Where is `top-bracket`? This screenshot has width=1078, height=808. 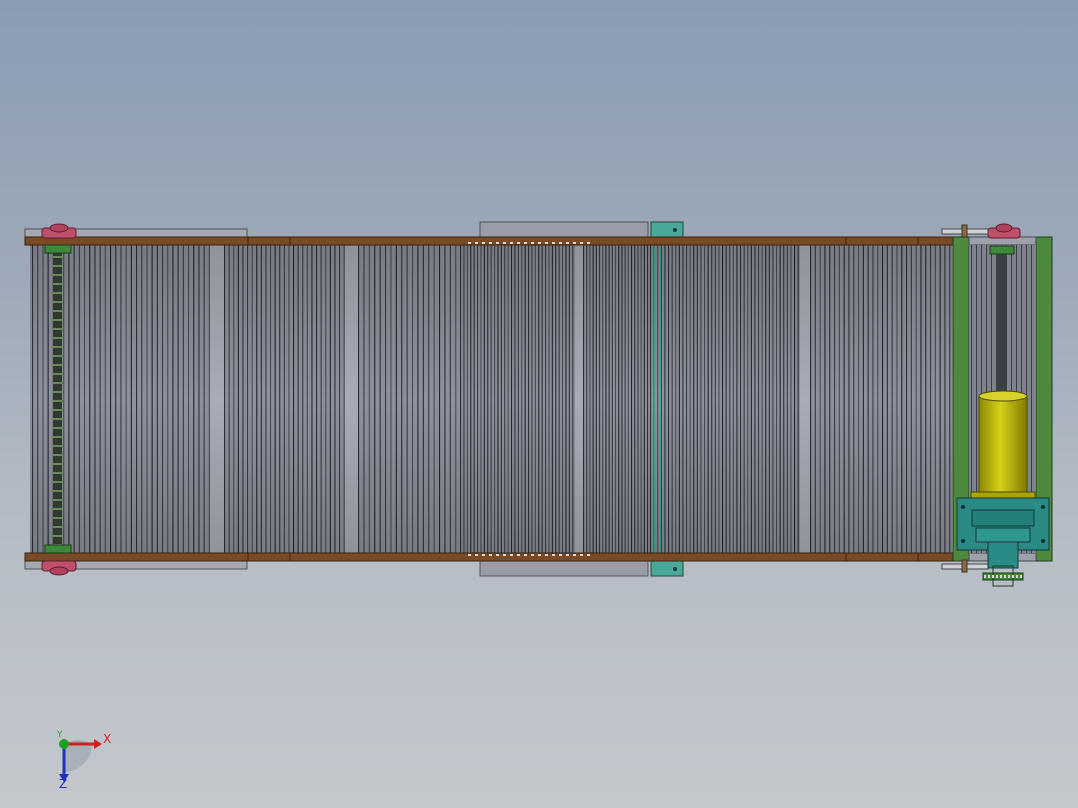 top-bracket is located at coordinates (667, 229).